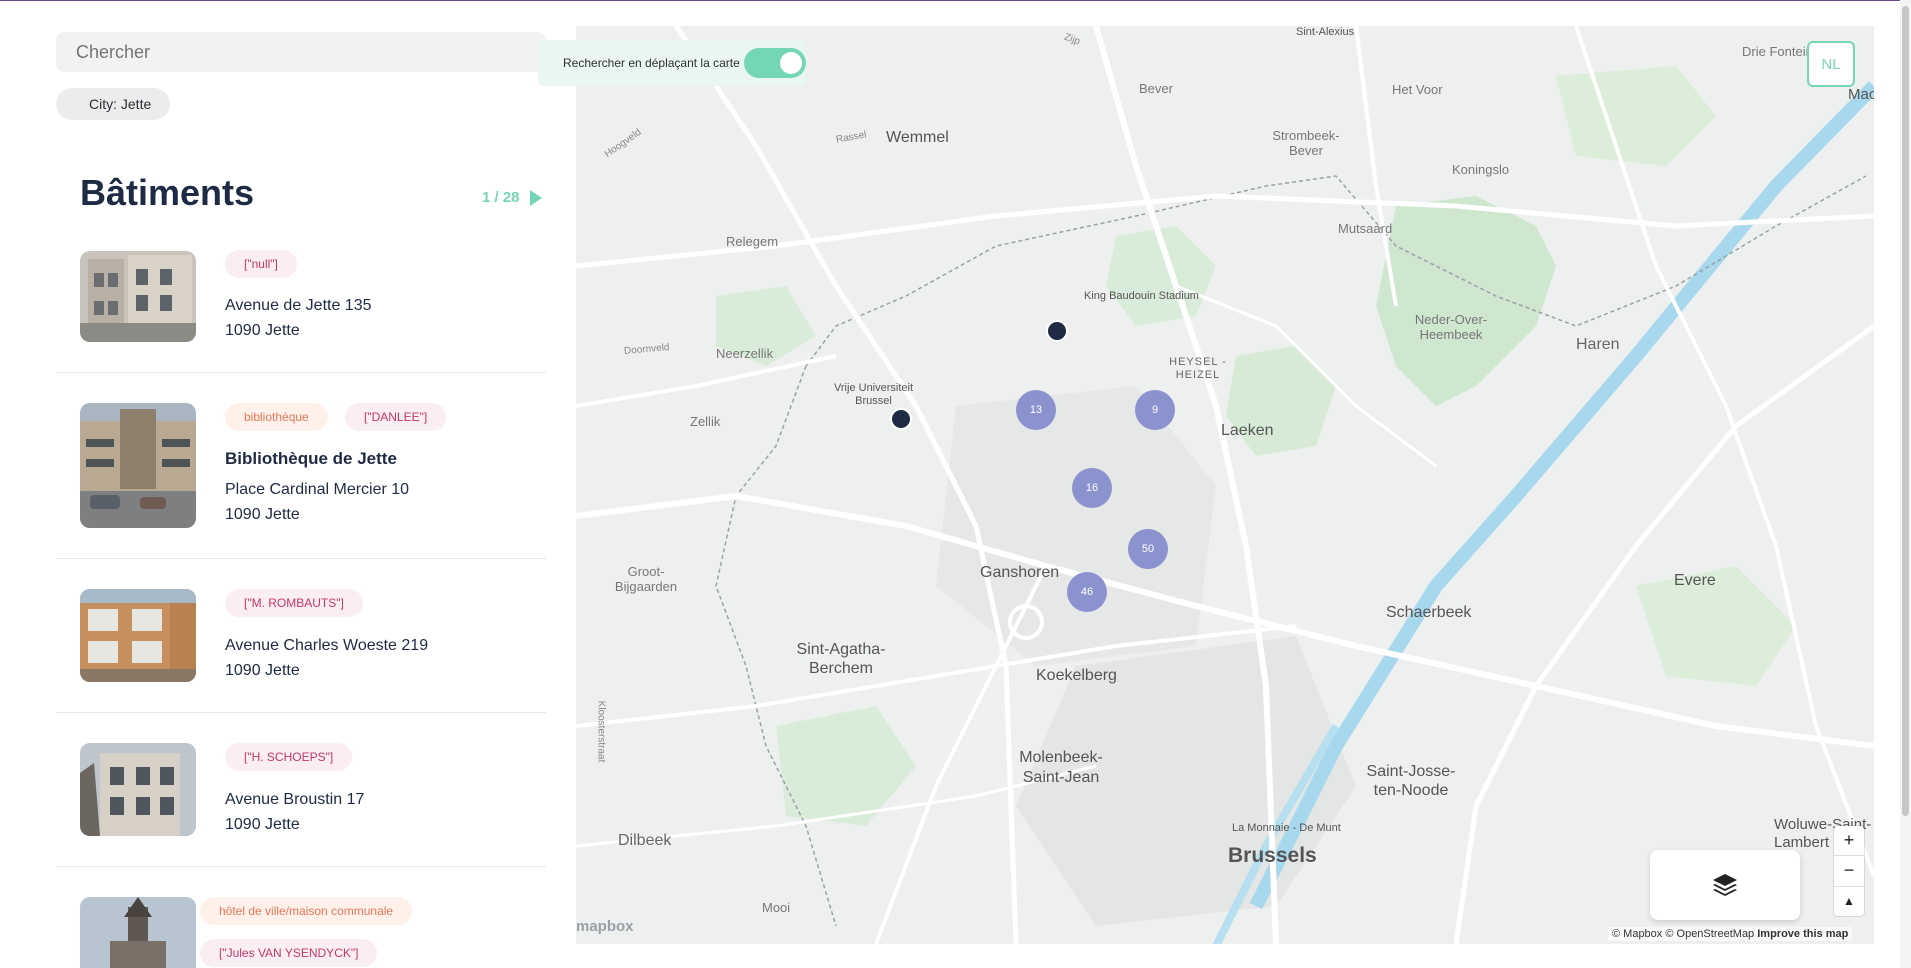 This screenshot has height=968, width=1911. I want to click on layers-button, so click(1725, 885).